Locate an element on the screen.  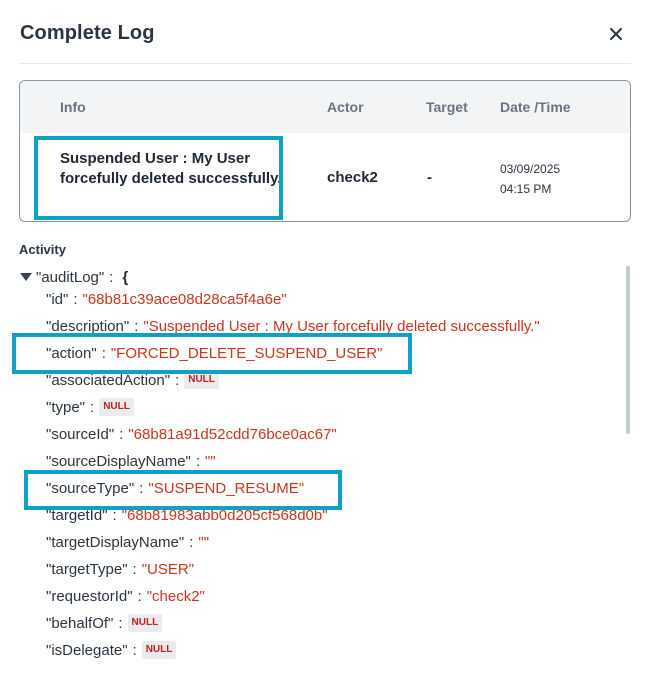
json-field: "targetDisplayName": "" is located at coordinates (127, 542).